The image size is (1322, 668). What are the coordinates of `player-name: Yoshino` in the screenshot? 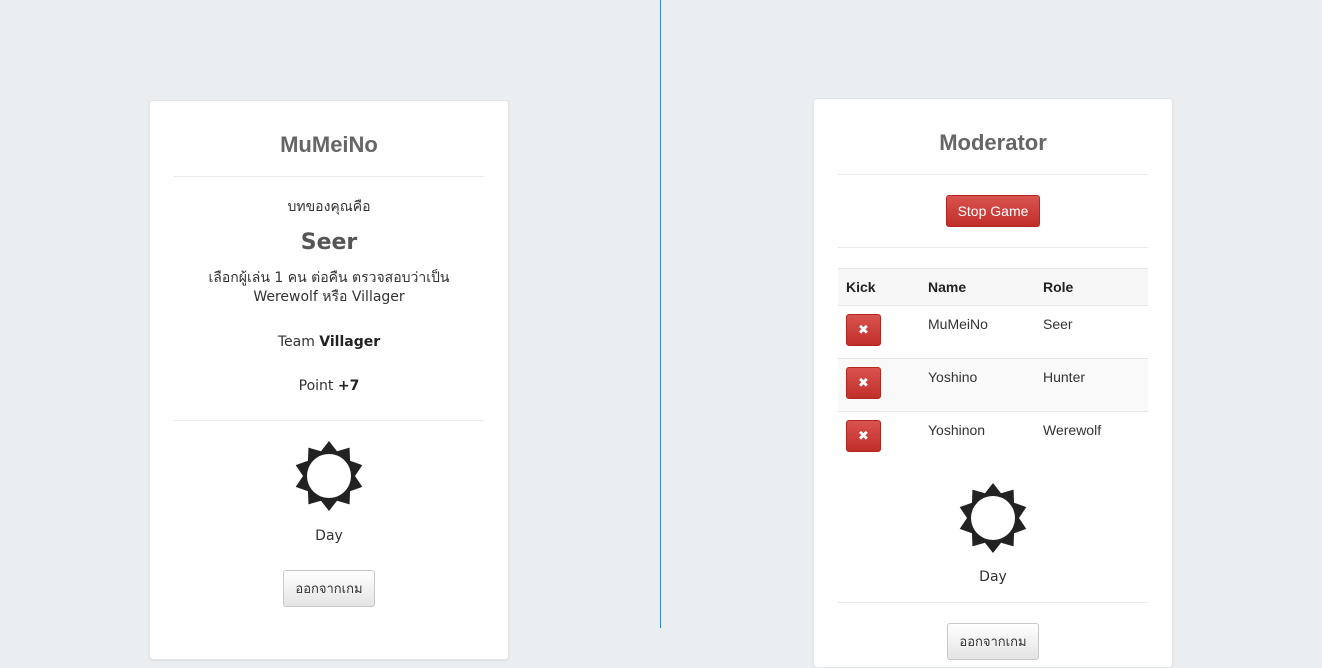 It's located at (977, 385).